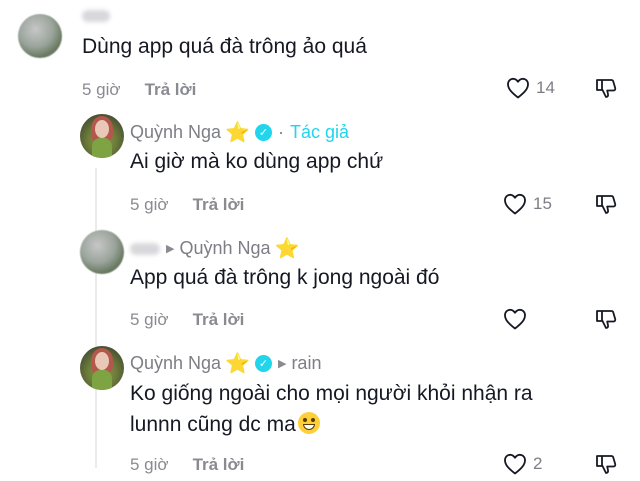 The image size is (640, 481). I want to click on like-button, so click(515, 319).